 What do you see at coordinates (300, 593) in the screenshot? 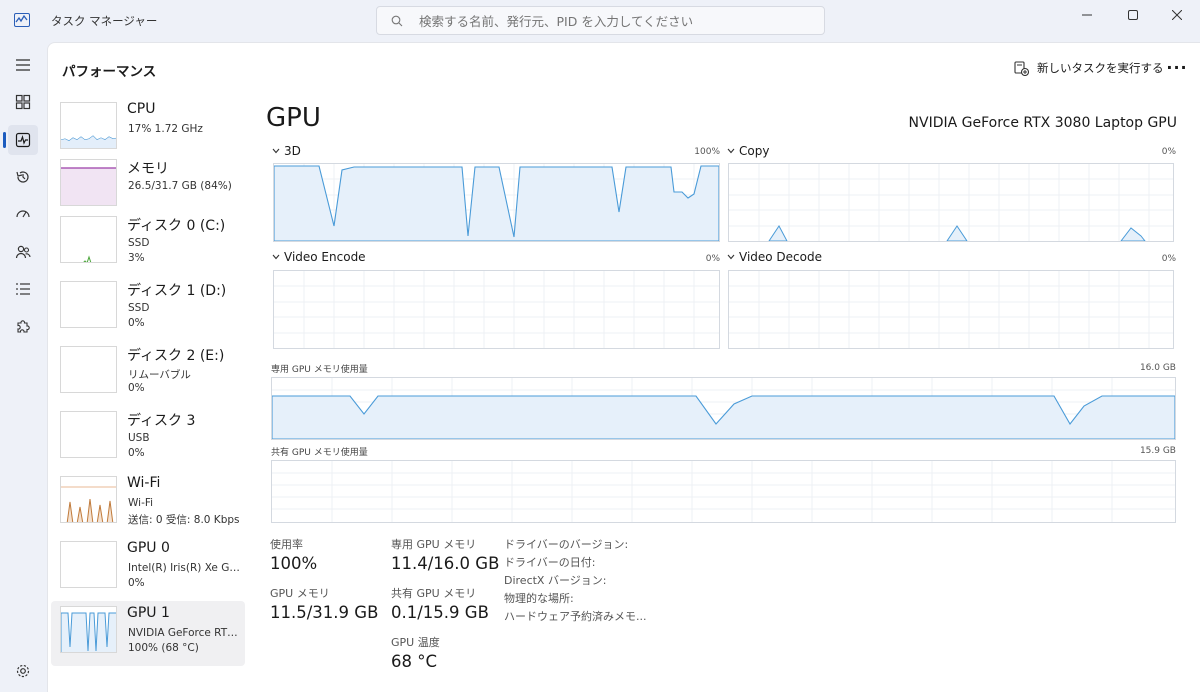
I see `gpu-memory-label: GPU メモリ` at bounding box center [300, 593].